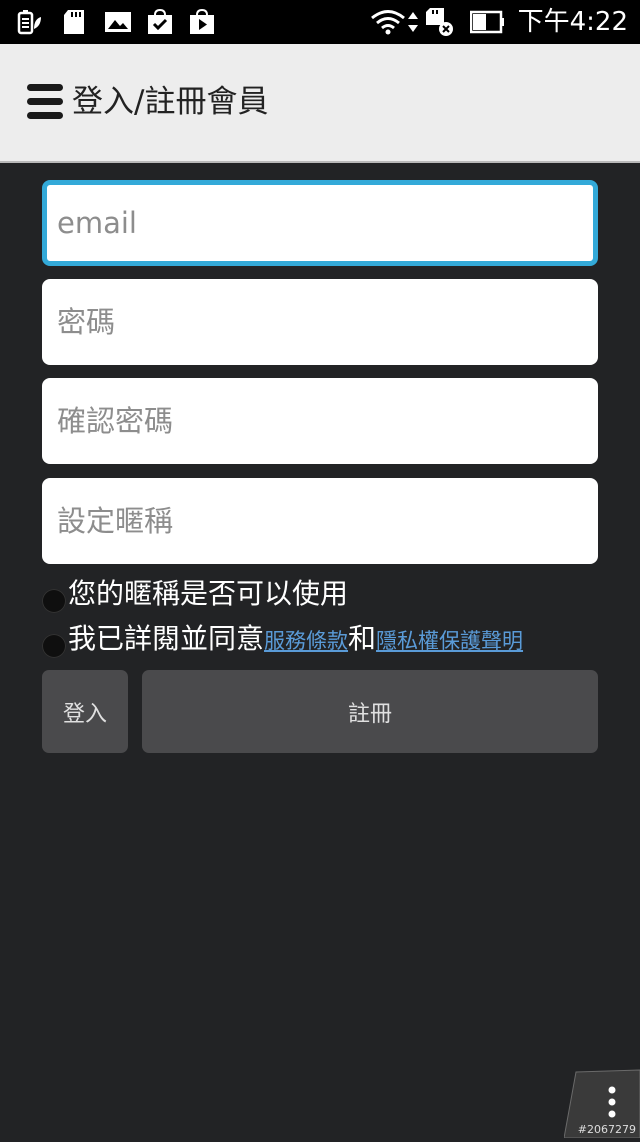 The image size is (640, 1142). I want to click on agree-label: 我已詳閱並同意, so click(166, 638).